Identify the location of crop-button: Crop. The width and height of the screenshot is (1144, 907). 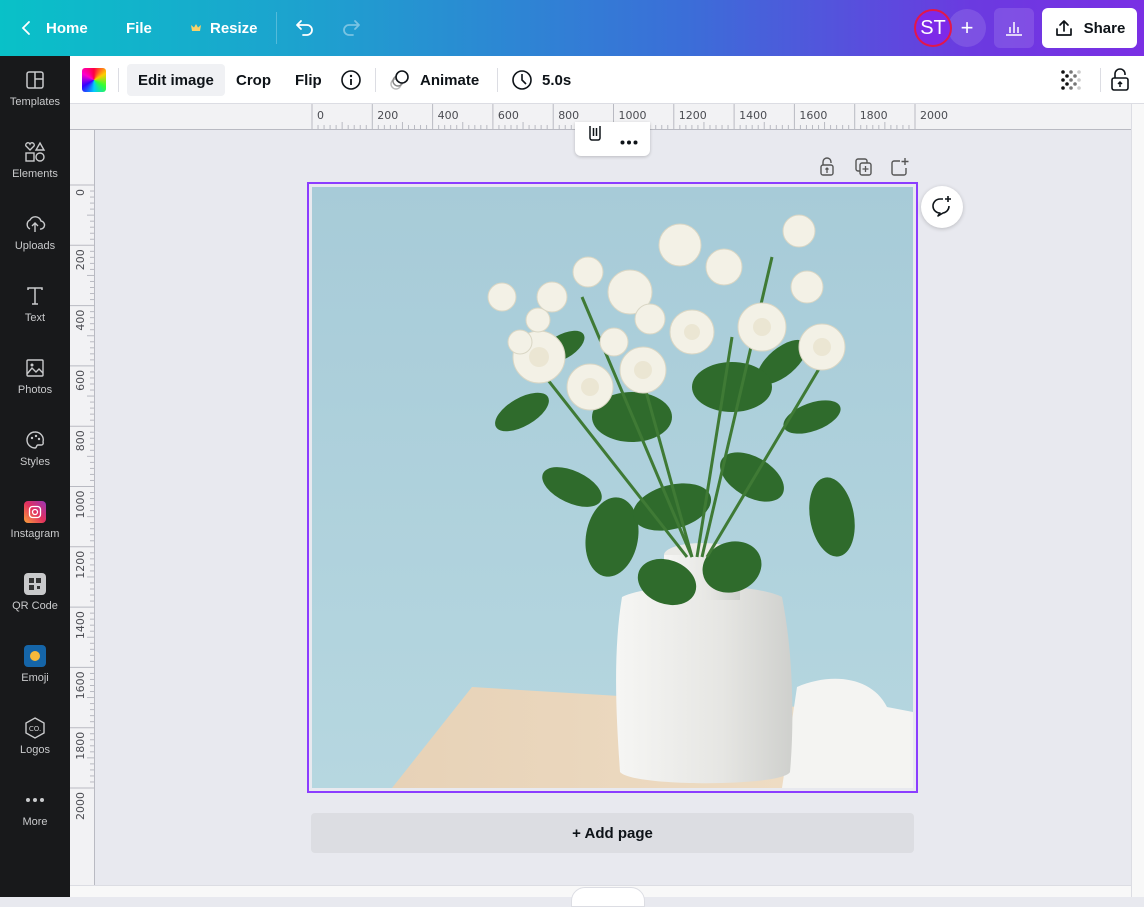
(253, 80).